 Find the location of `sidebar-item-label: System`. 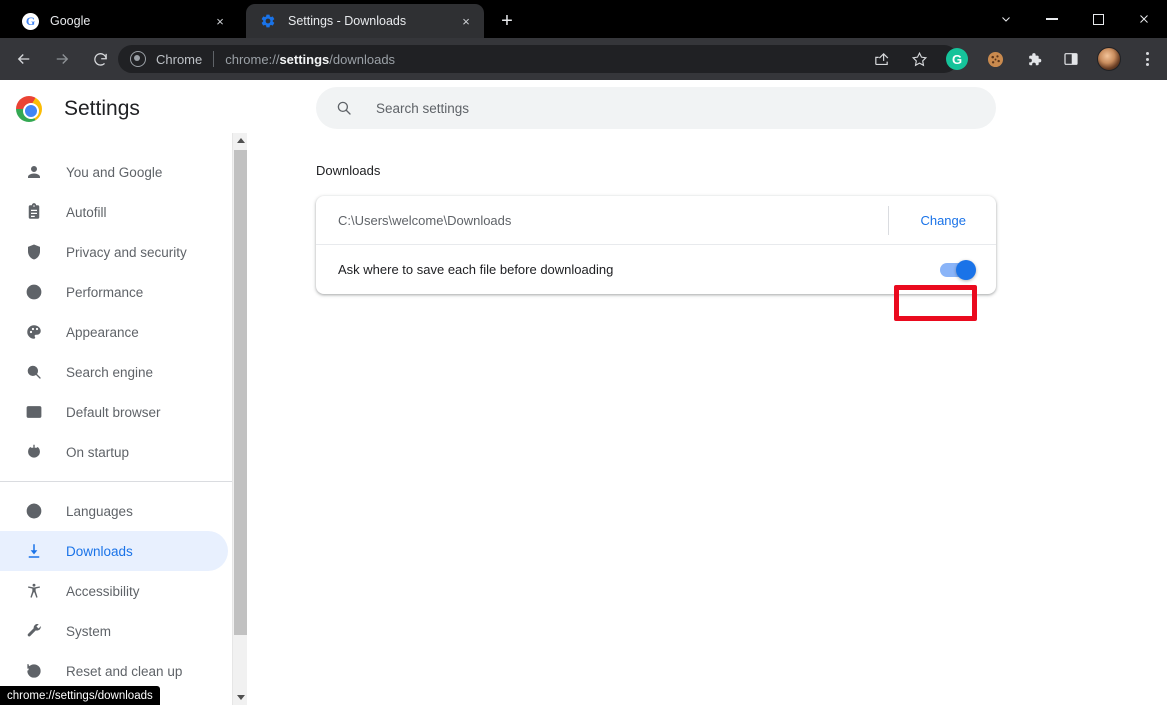

sidebar-item-label: System is located at coordinates (89, 631).